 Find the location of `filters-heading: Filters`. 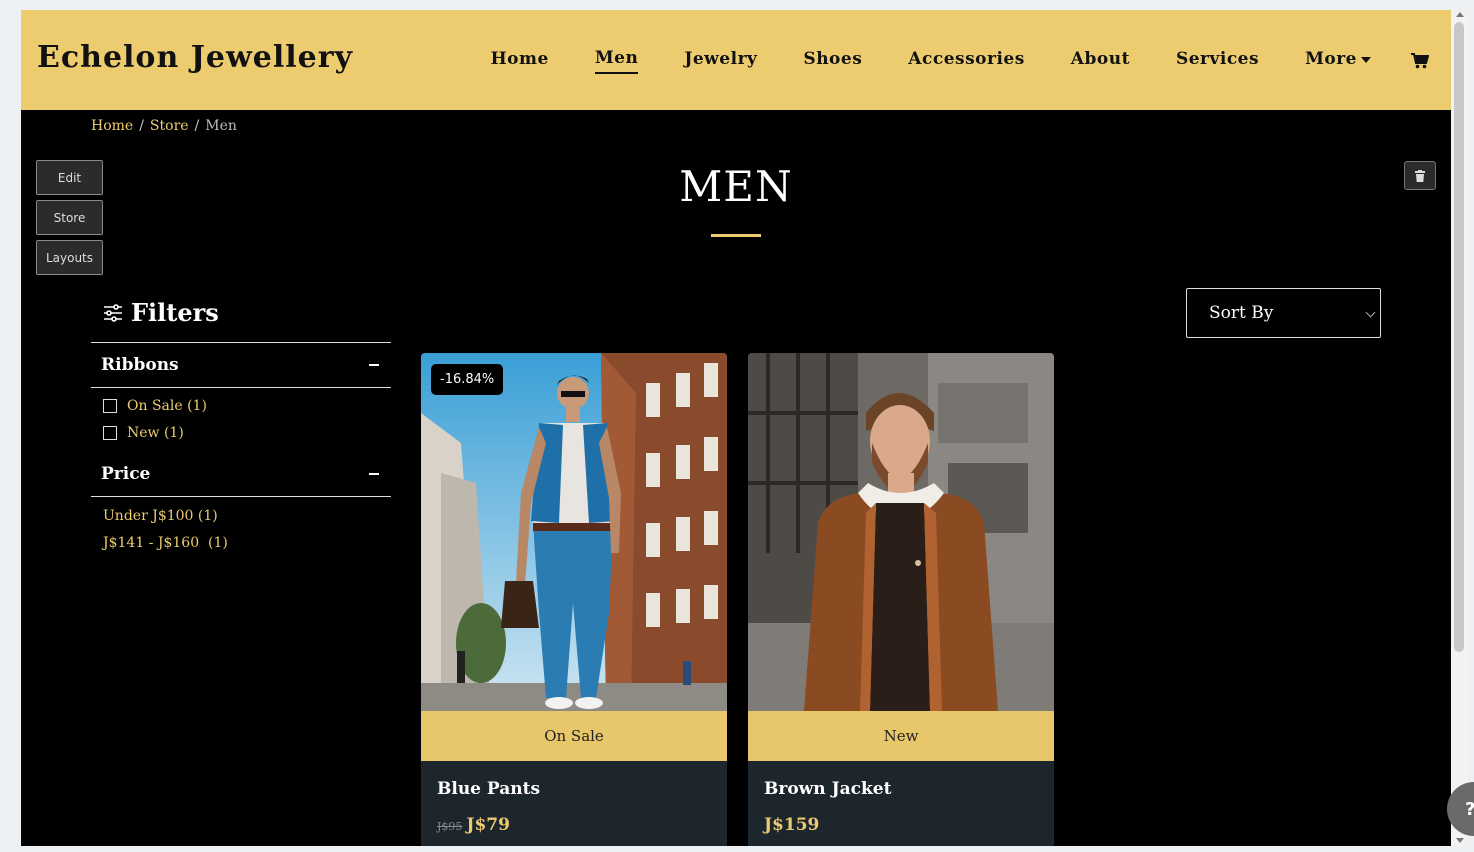

filters-heading: Filters is located at coordinates (161, 312).